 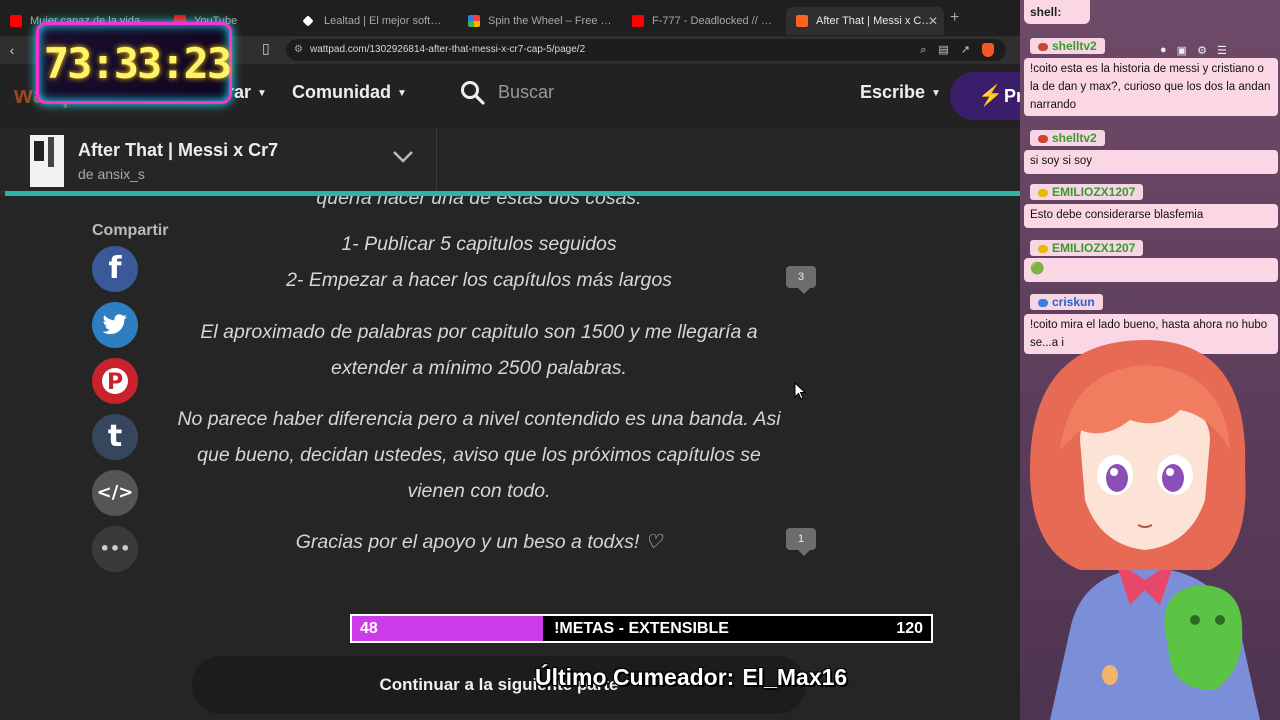 I want to click on chat-message: Esto debe considerarse blasfemia, so click(x=1151, y=216).